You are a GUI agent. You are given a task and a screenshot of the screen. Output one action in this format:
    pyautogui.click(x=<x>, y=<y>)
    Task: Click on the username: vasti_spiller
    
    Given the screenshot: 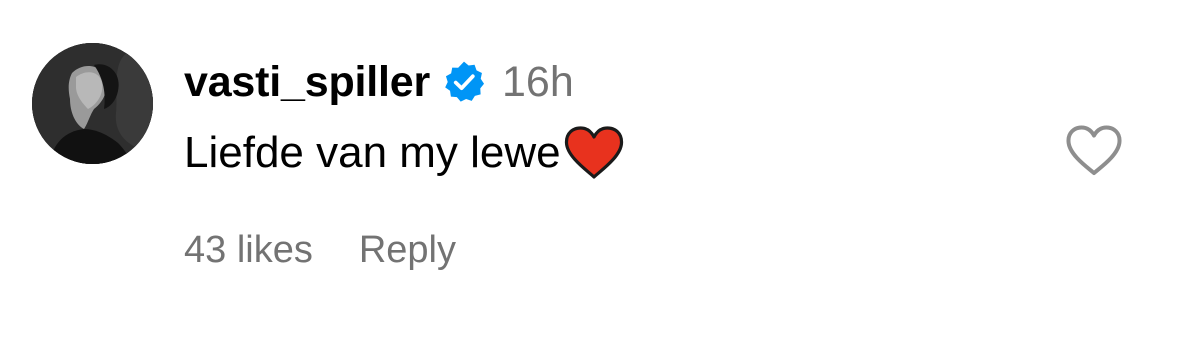 What is the action you would take?
    pyautogui.click(x=307, y=82)
    